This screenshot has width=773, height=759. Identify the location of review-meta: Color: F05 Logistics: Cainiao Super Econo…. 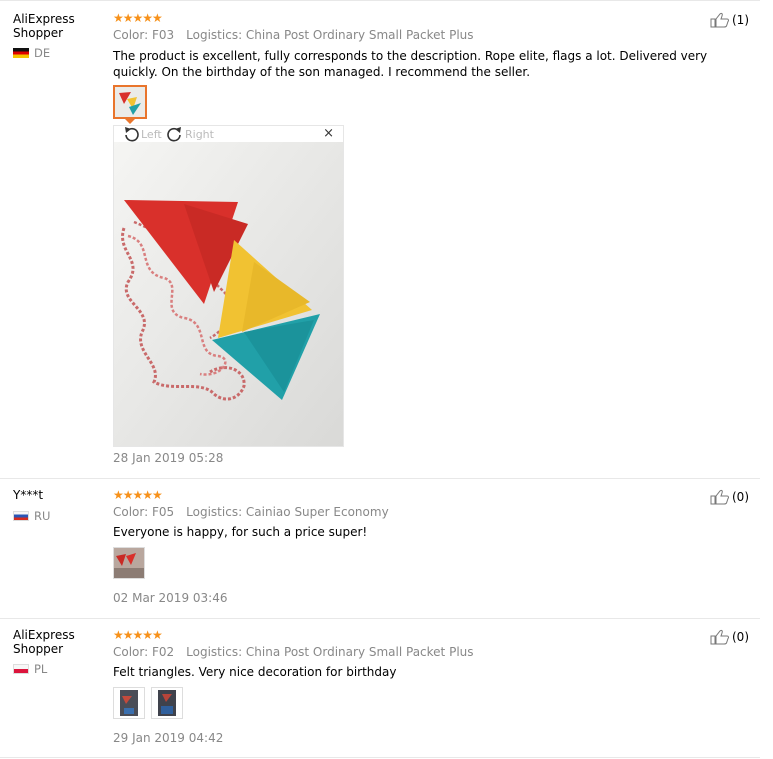
(251, 512).